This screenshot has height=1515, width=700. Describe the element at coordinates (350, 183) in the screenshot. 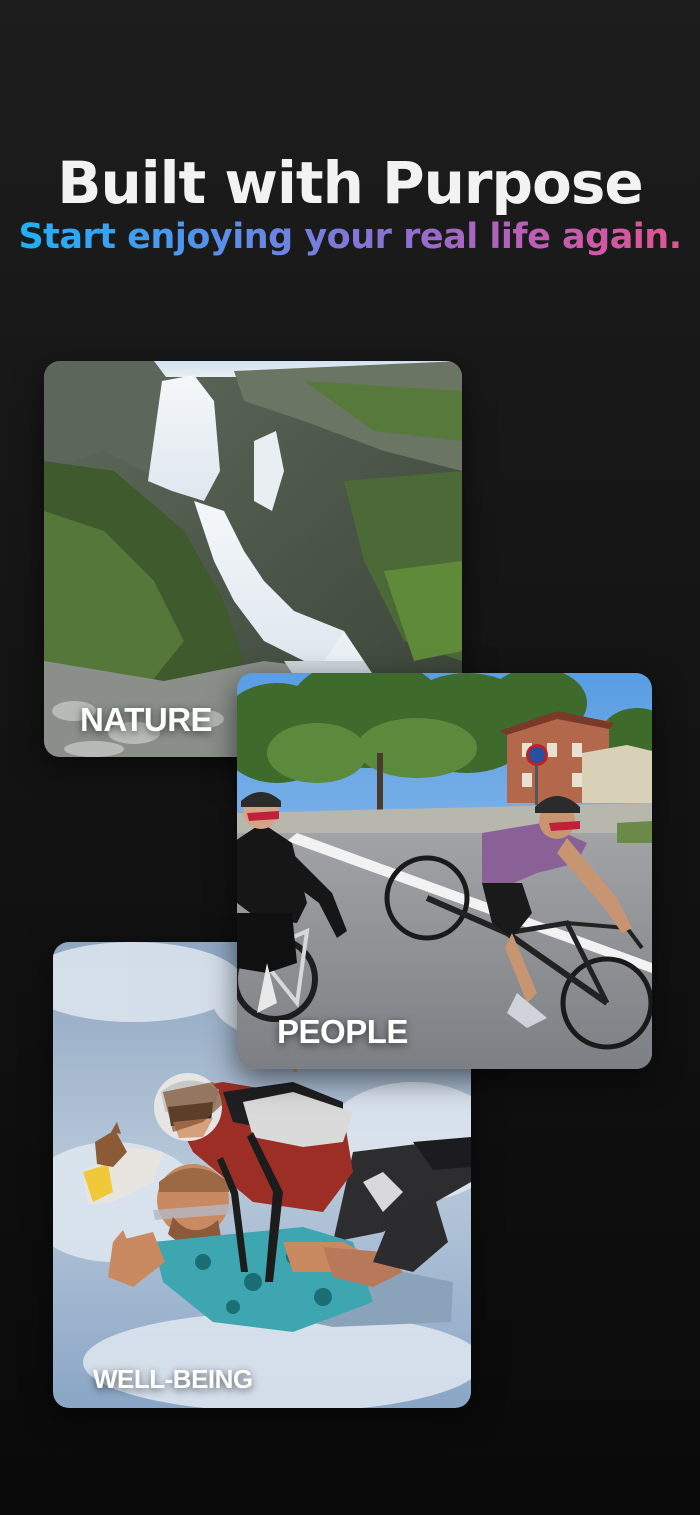

I see `page-title: Built with Purpose` at that location.